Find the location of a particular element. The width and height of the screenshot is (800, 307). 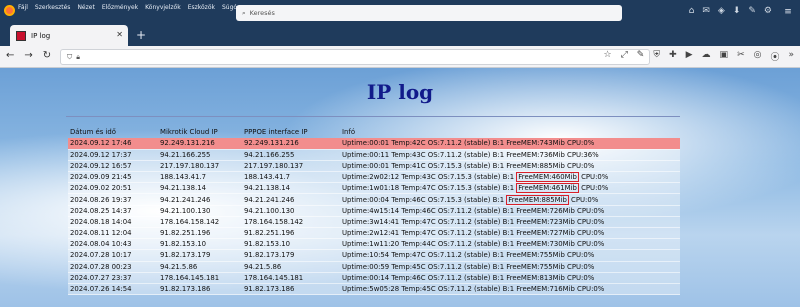

cell-pppoe-ip: 188.143.41.7 is located at coordinates (291, 177).